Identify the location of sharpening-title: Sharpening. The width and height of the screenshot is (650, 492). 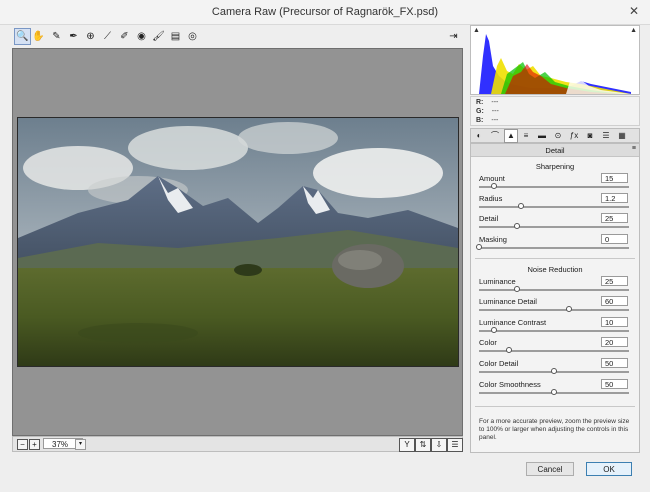
(555, 166).